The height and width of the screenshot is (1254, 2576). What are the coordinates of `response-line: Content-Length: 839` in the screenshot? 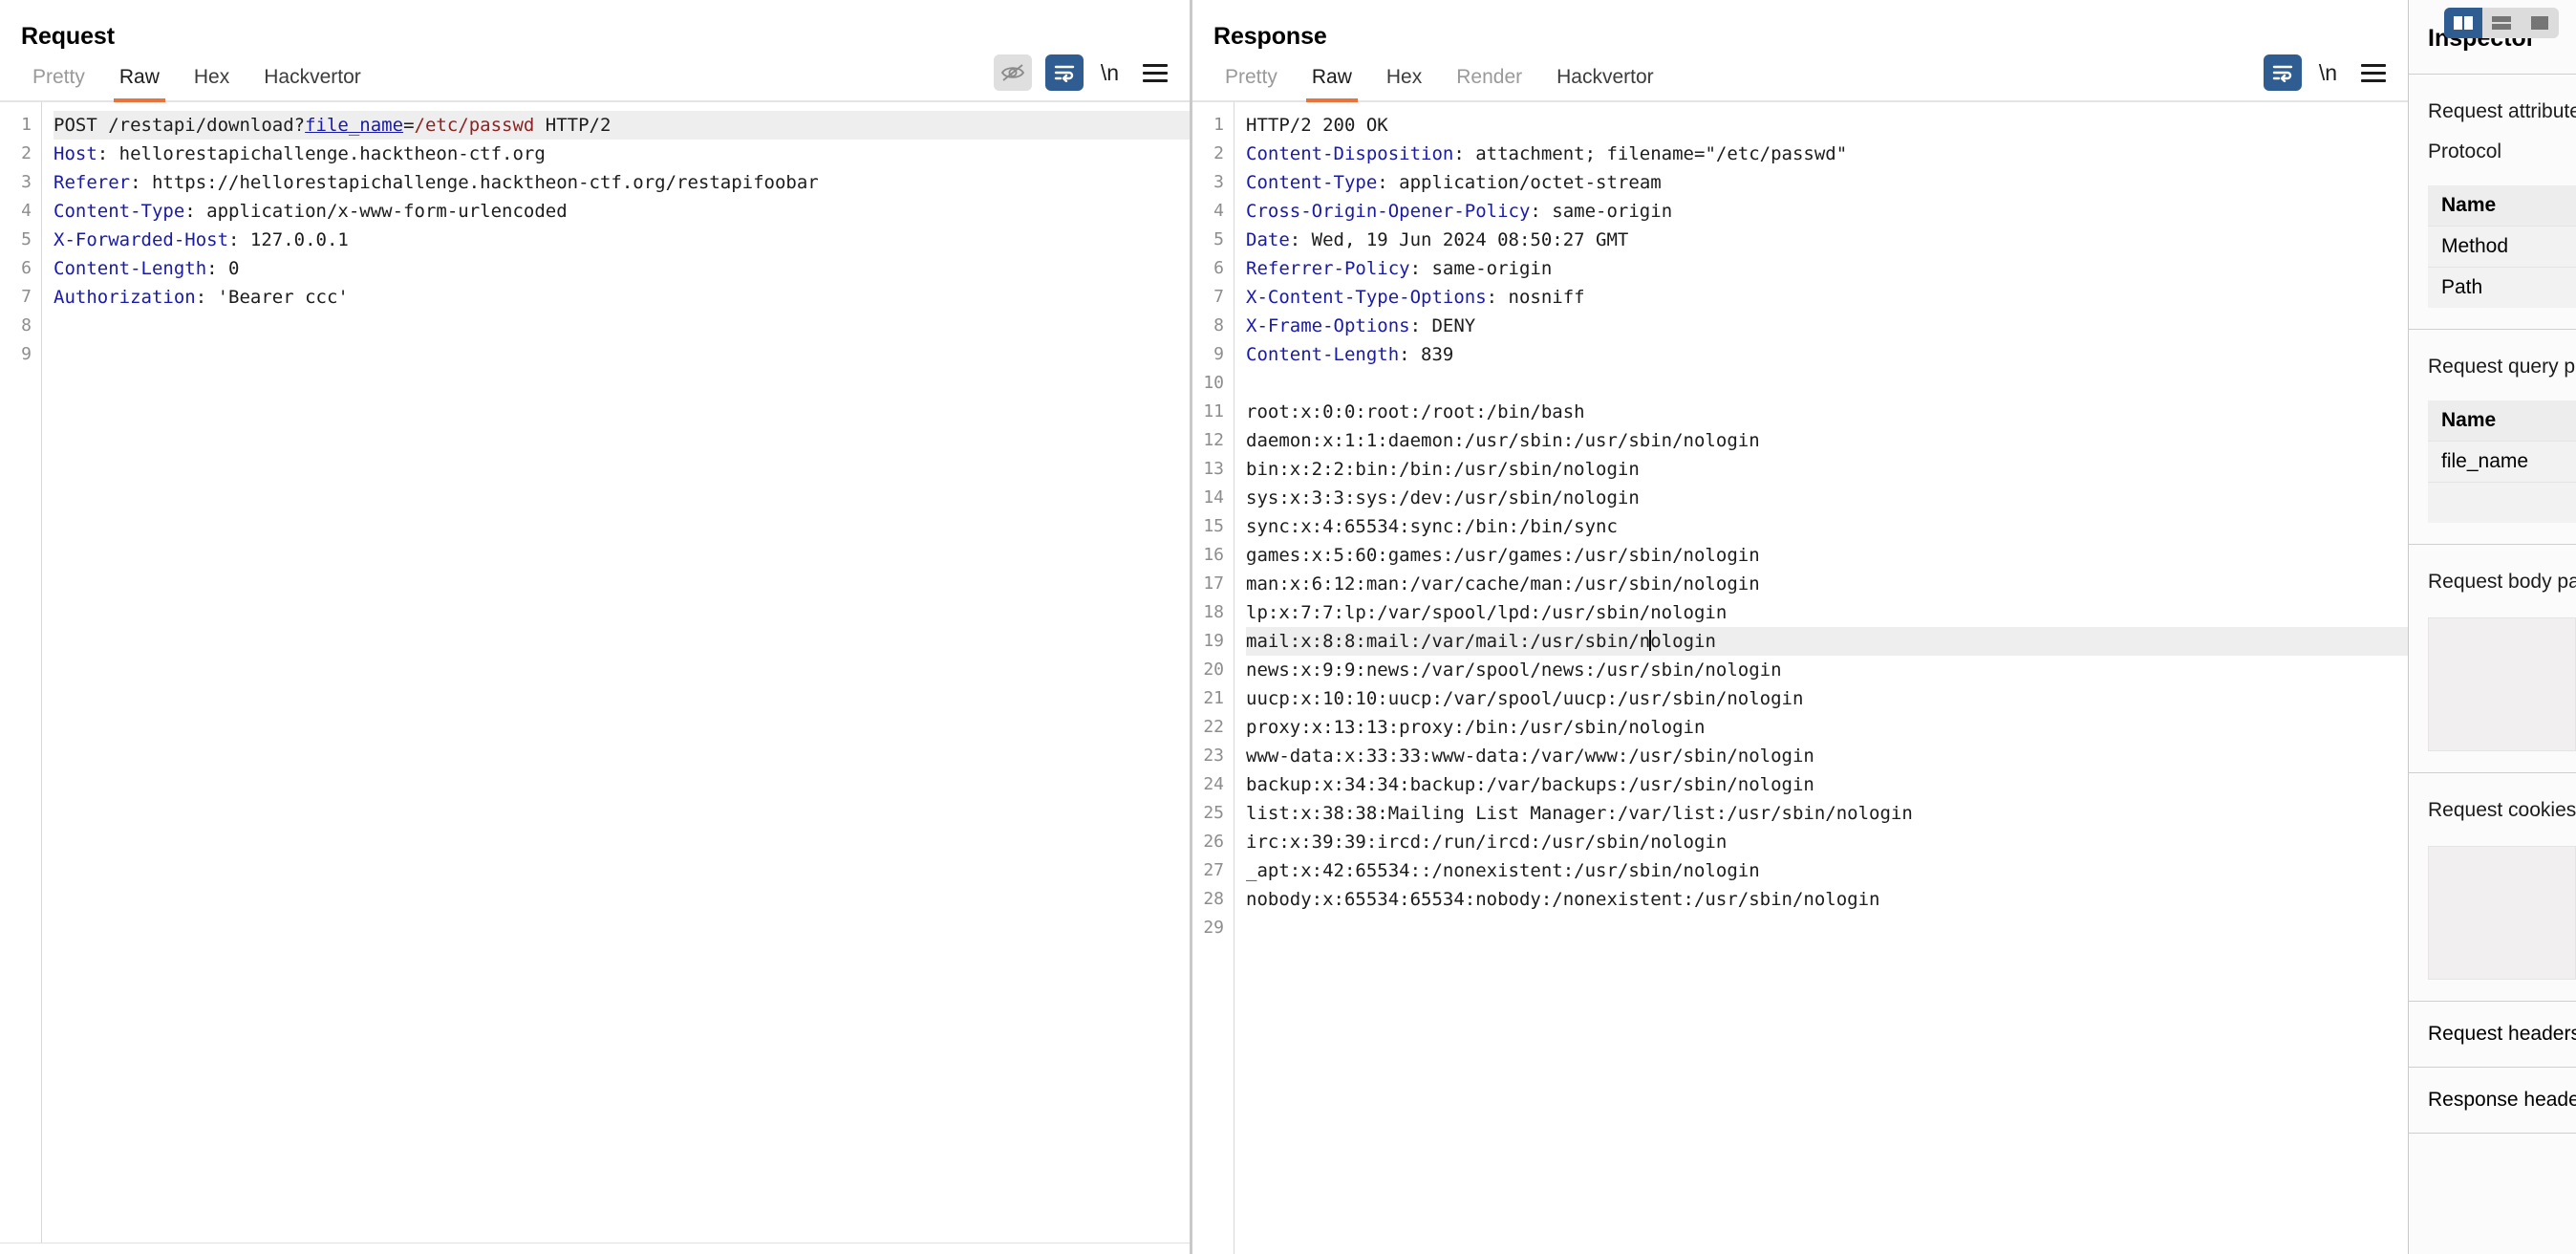 It's located at (1827, 354).